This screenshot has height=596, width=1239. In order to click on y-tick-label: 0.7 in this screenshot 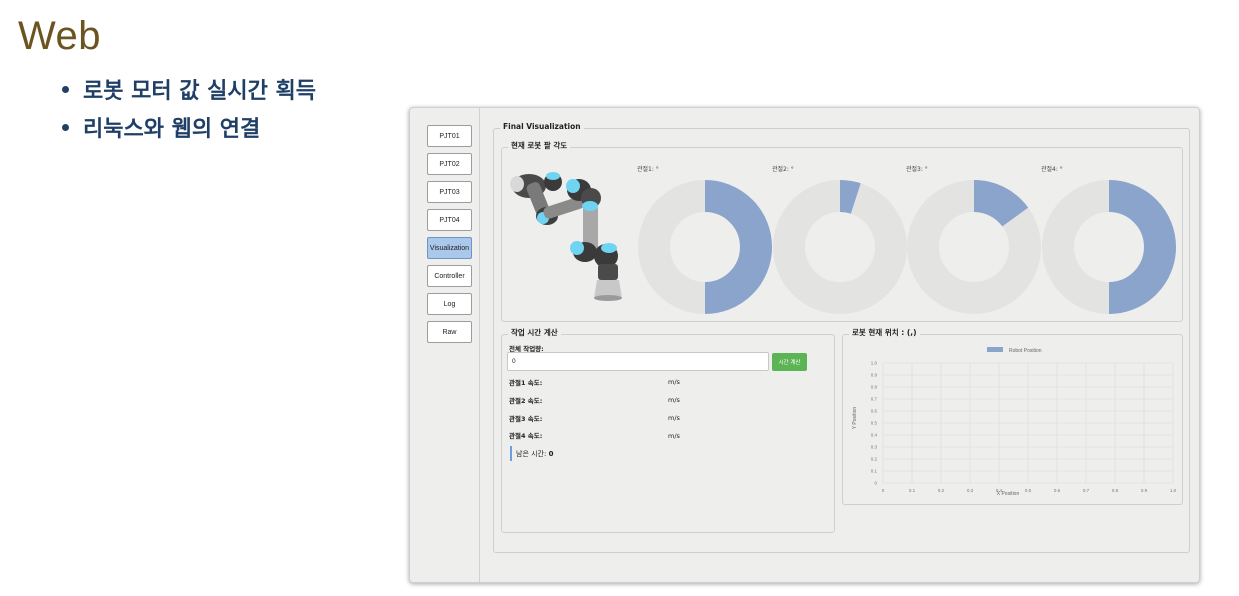, I will do `click(874, 399)`.